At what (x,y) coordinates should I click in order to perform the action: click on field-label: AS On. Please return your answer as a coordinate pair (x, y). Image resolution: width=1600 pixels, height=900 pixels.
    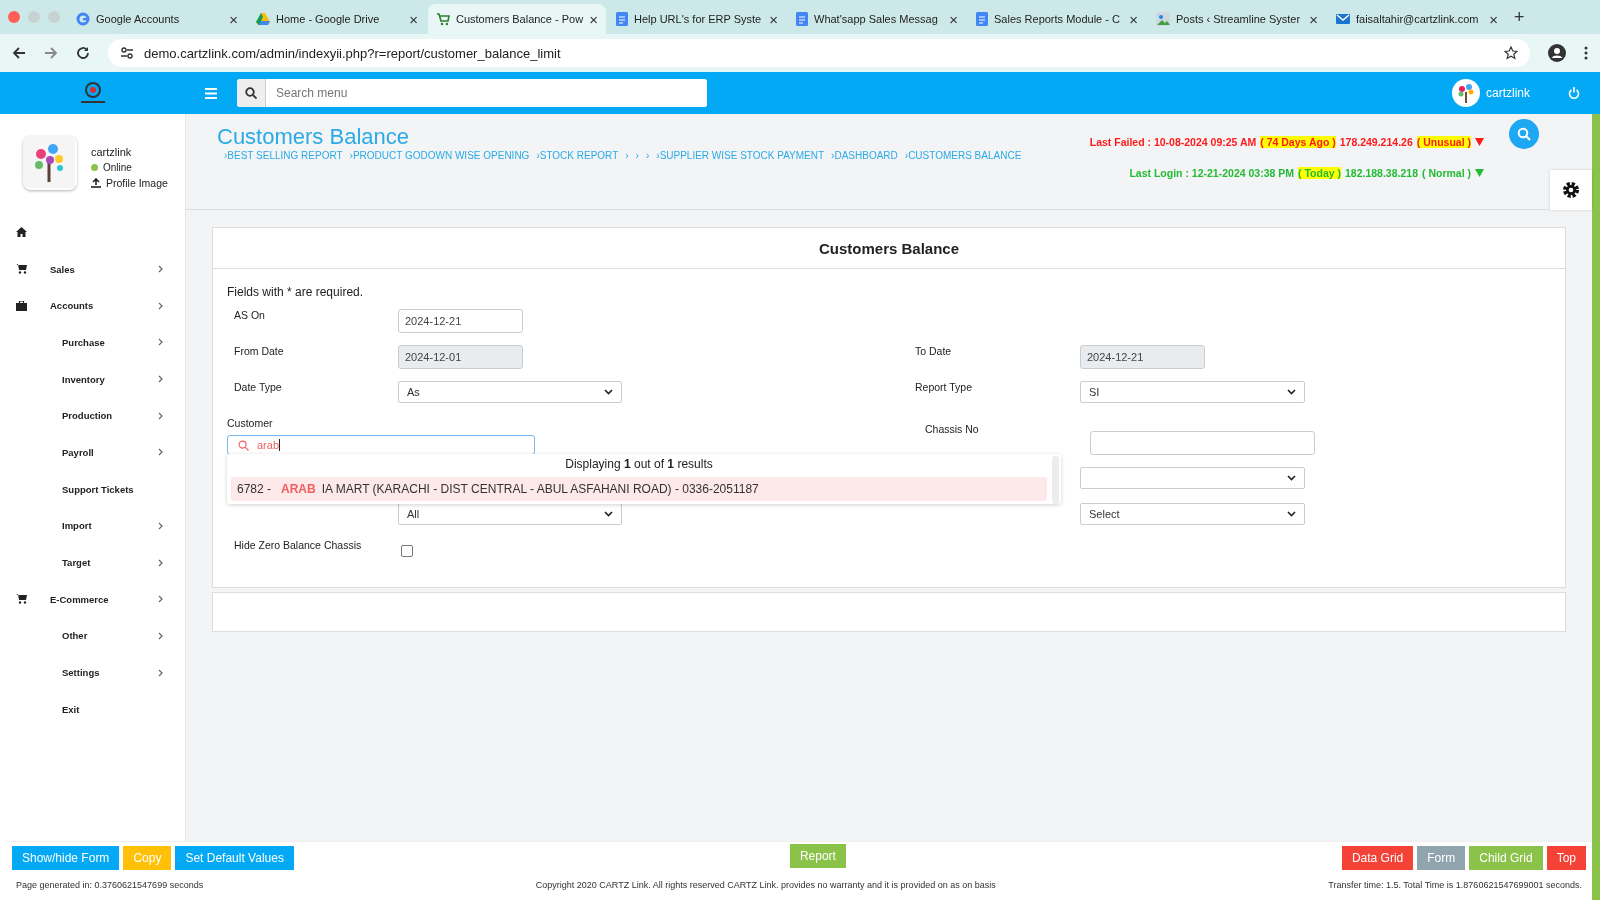
    Looking at the image, I should click on (249, 315).